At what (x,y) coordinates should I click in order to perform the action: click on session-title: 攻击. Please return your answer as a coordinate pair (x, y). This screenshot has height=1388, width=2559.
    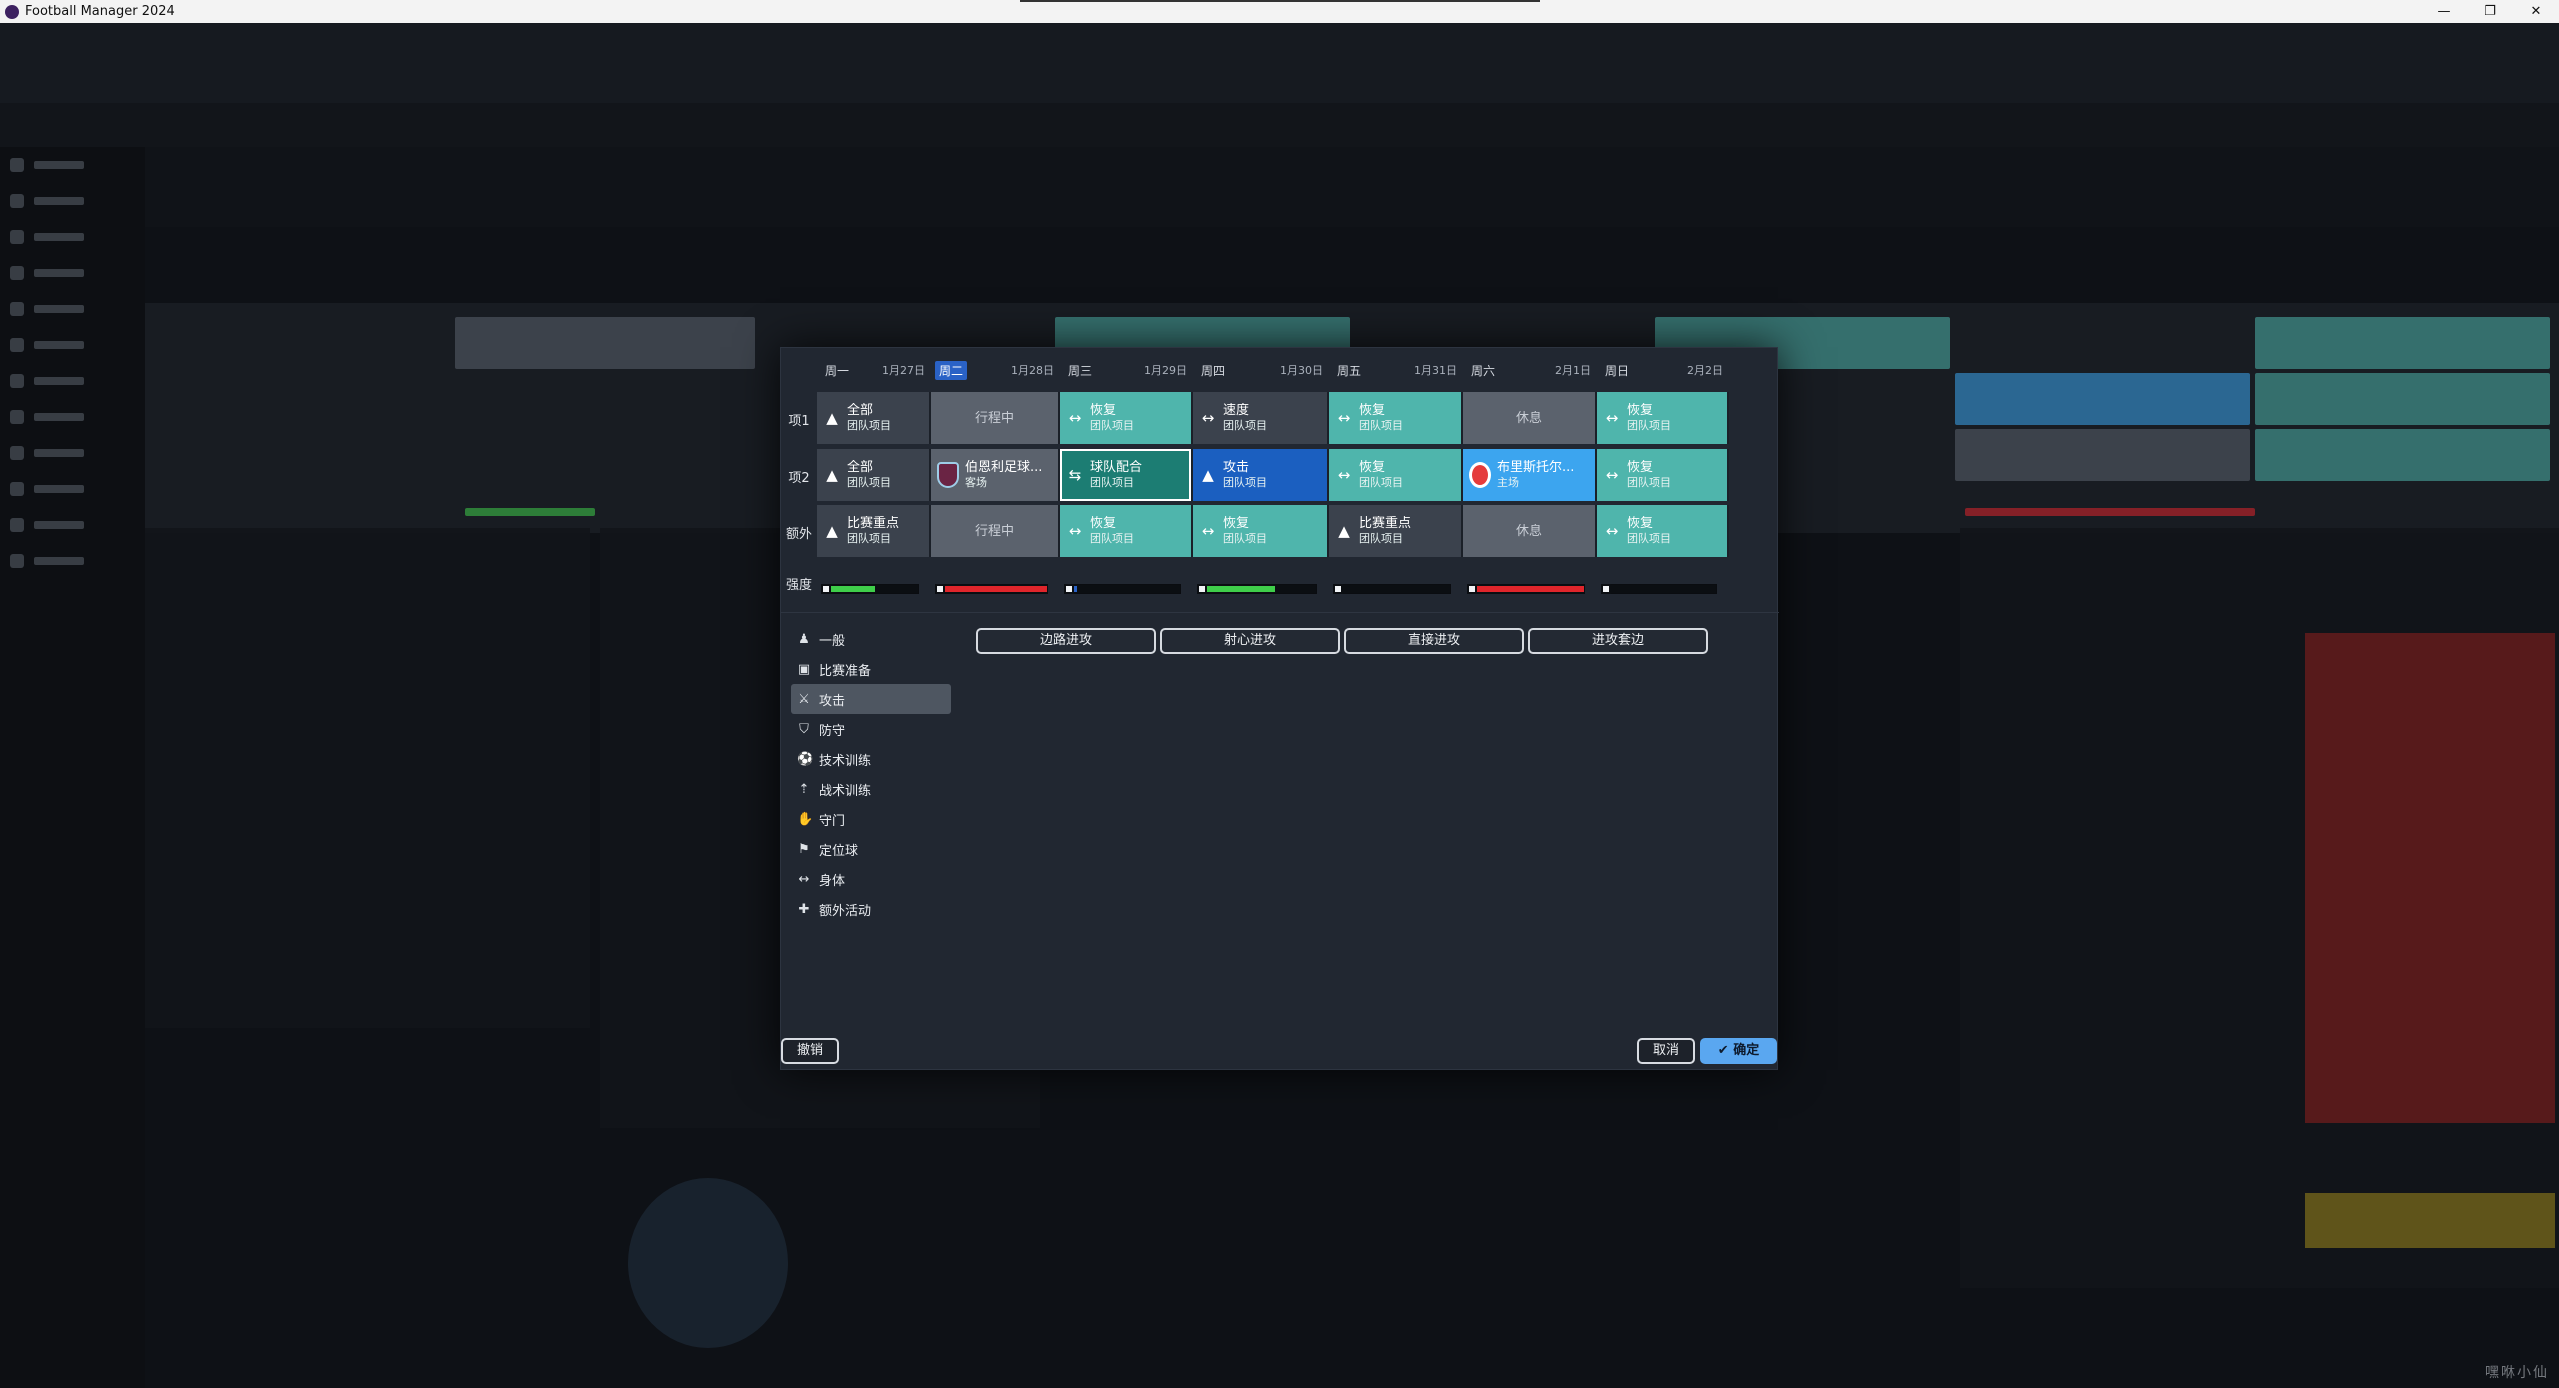
    Looking at the image, I should click on (1236, 467).